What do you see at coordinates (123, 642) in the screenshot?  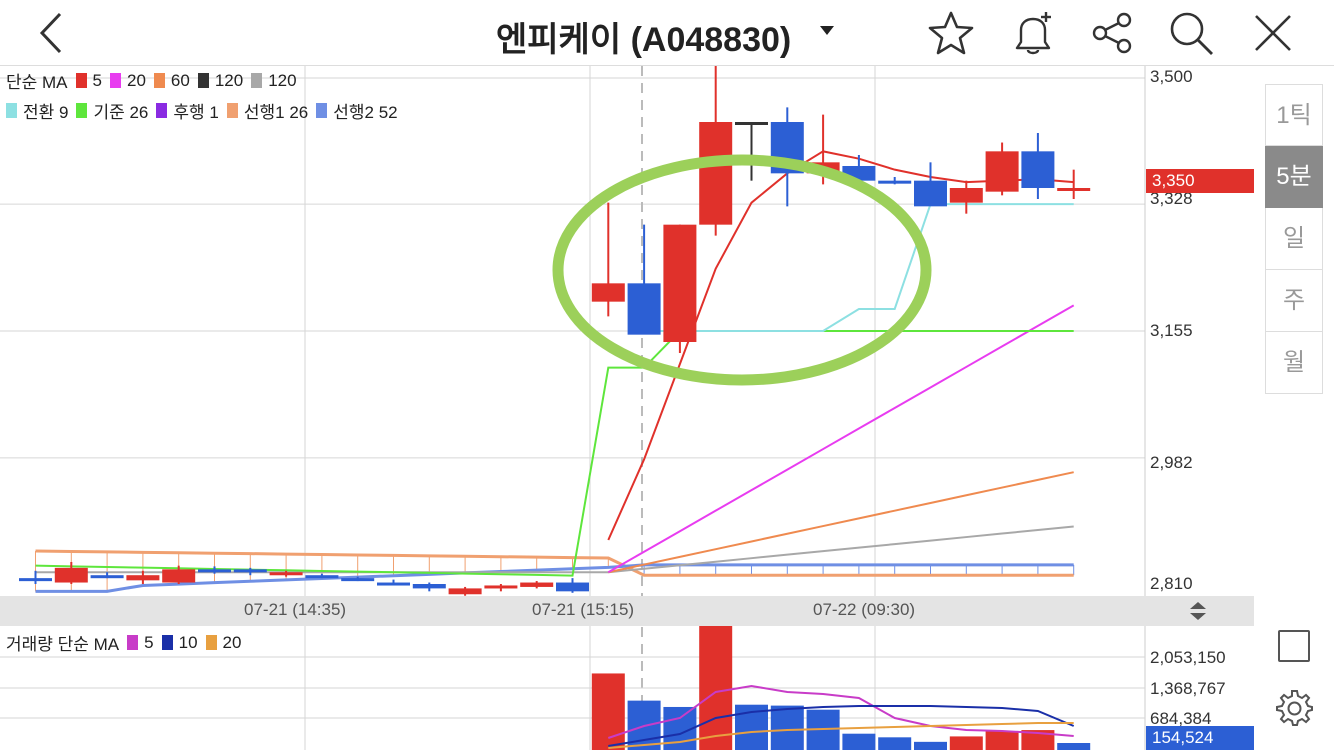 I see `volume-legend: 거래량 단순 MA 5 10 20` at bounding box center [123, 642].